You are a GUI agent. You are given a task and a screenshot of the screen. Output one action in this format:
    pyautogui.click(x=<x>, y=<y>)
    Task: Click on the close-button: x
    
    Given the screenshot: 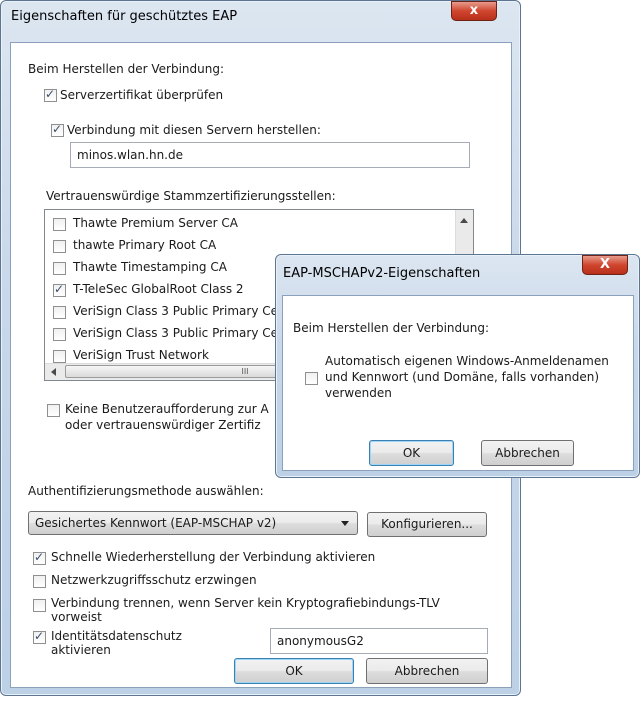 What is the action you would take?
    pyautogui.click(x=474, y=11)
    